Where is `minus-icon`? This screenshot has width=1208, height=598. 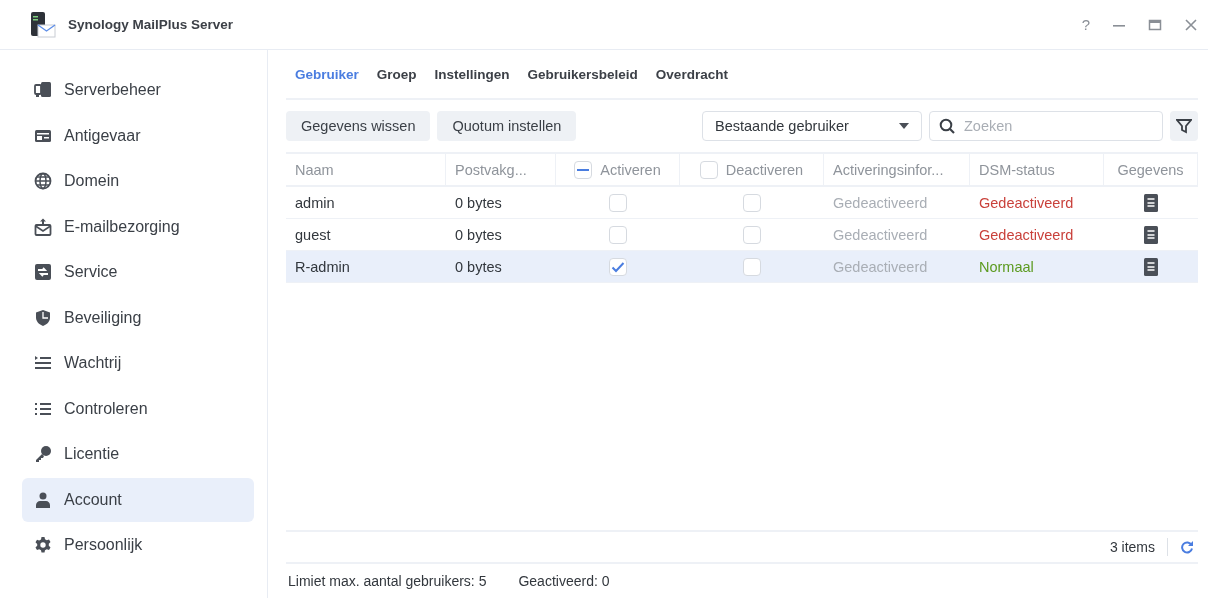
minus-icon is located at coordinates (583, 169).